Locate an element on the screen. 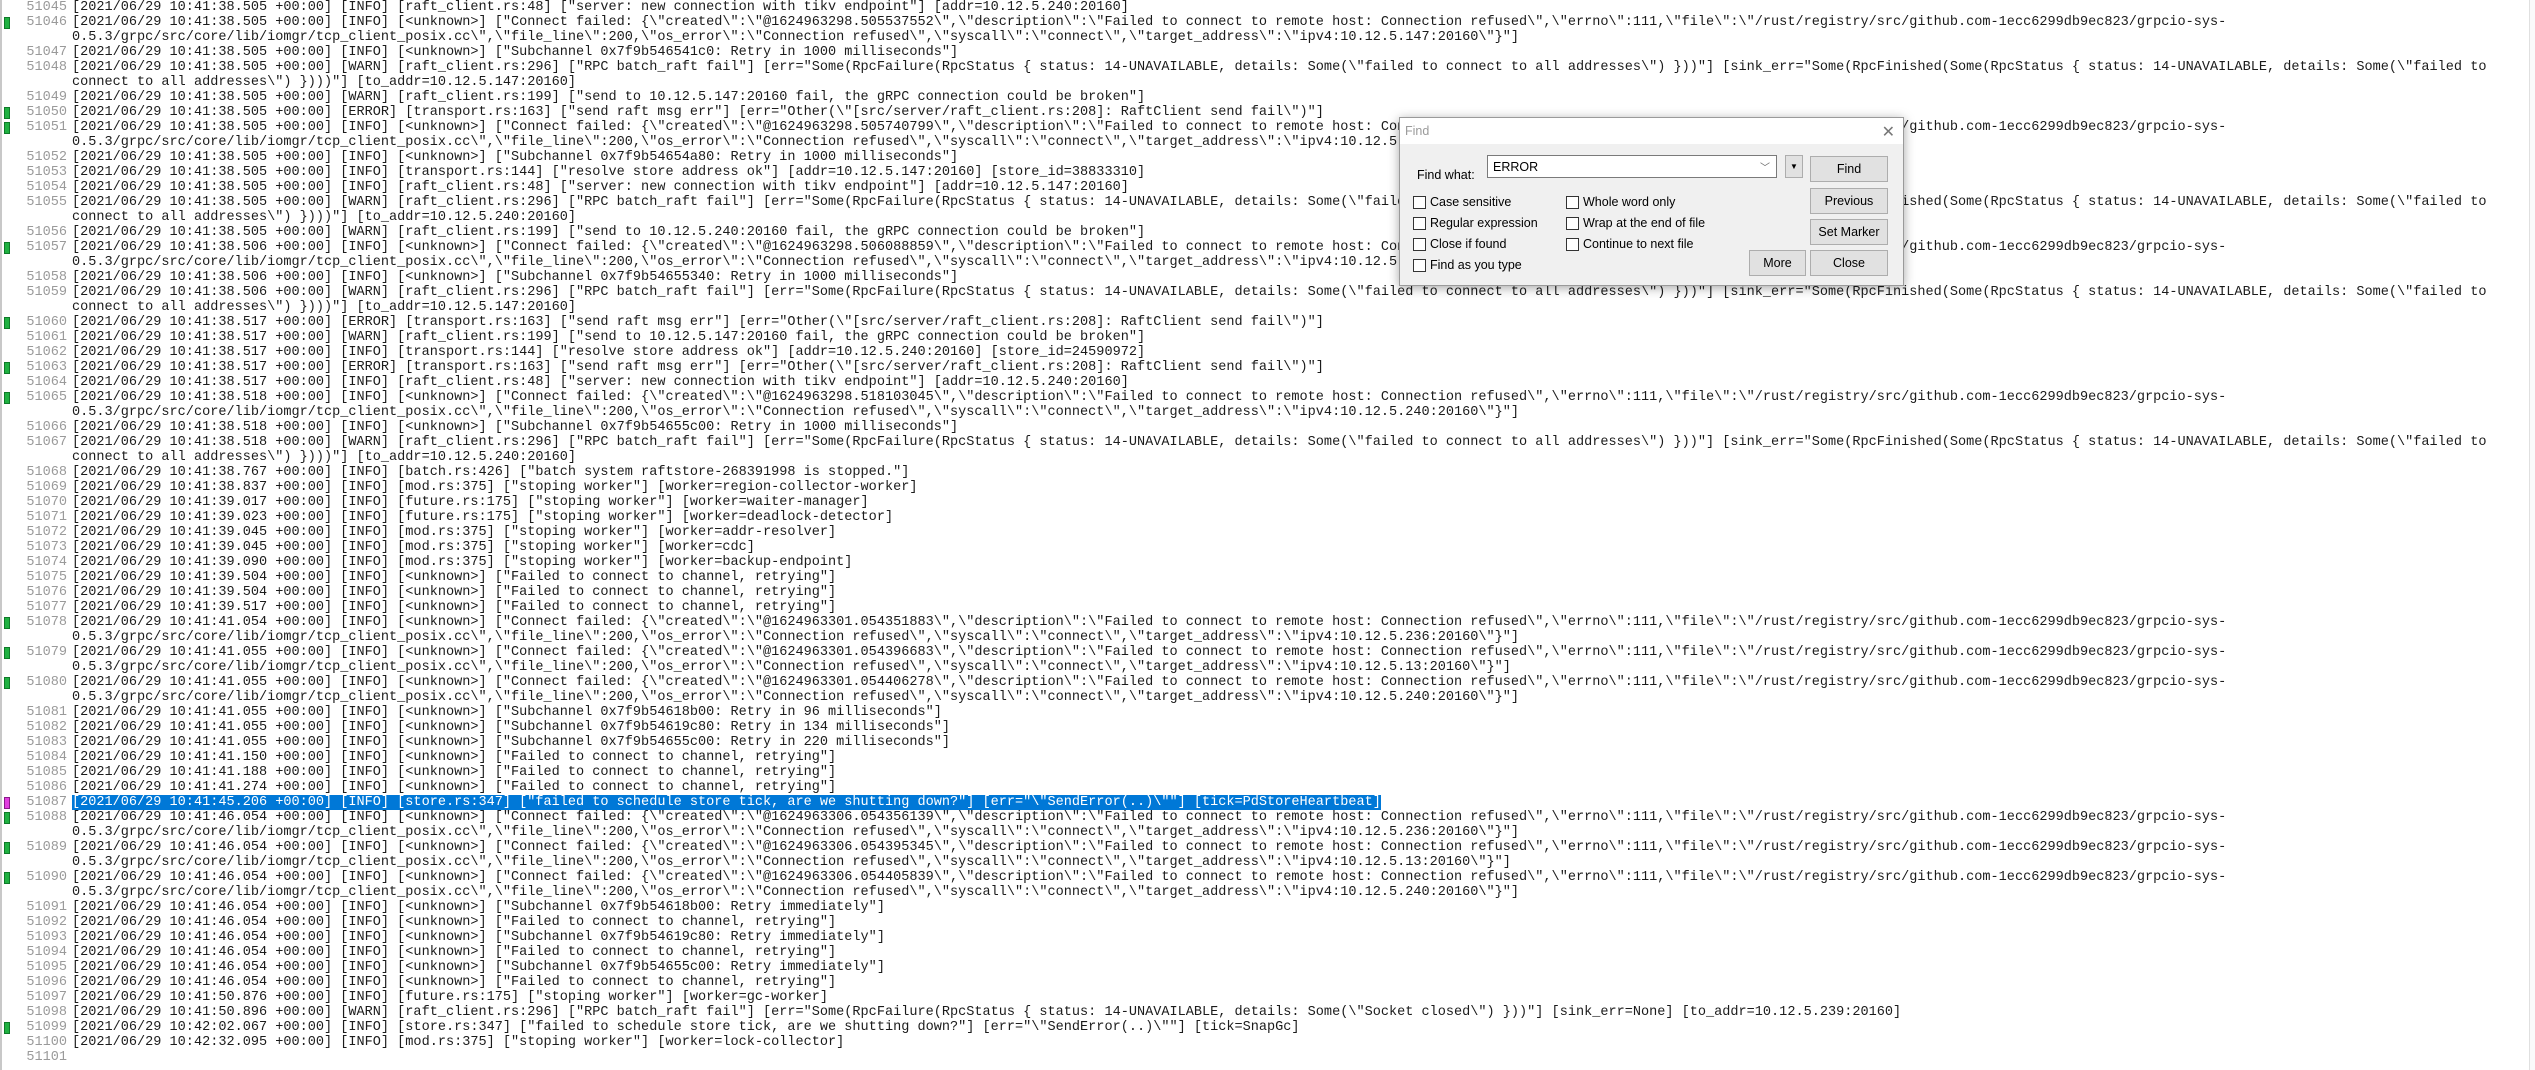  line-gutter: 51084 is located at coordinates (37, 757).